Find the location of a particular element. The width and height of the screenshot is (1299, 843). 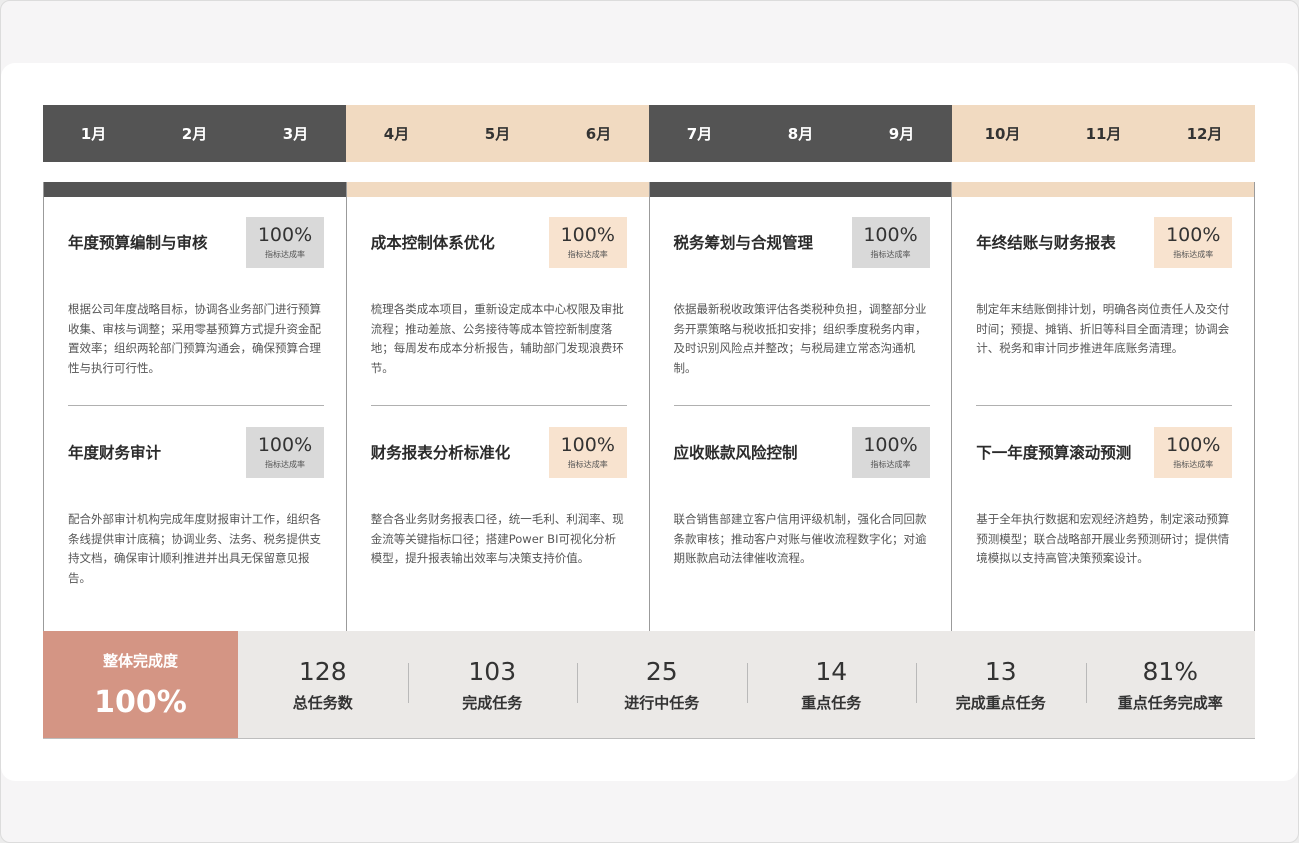

month-label: 6月 is located at coordinates (598, 134).